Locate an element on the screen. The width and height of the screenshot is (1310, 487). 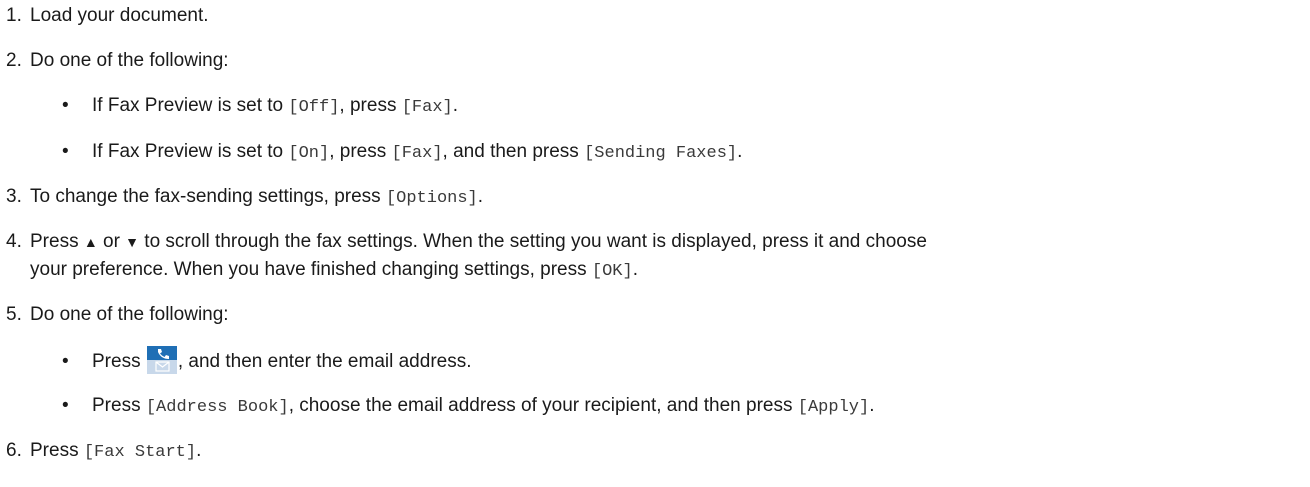
step-6: 6. Press [Fax Start]. is located at coordinates (100, 451).